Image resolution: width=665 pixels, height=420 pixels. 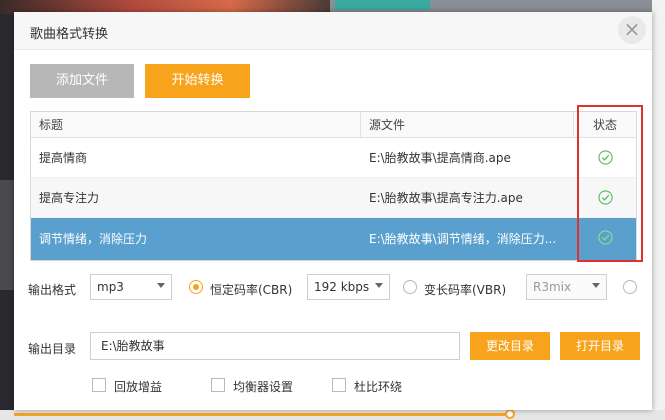 What do you see at coordinates (440, 158) in the screenshot?
I see `row-source: E:\胎教故事\提高情商.ape` at bounding box center [440, 158].